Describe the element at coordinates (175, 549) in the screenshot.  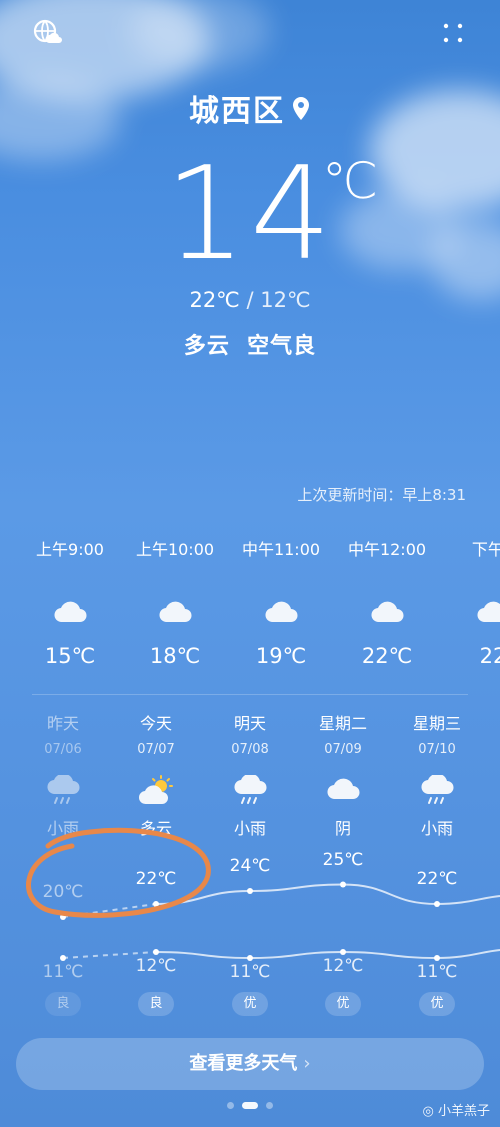
I see `hour-time: 上午10:00` at that location.